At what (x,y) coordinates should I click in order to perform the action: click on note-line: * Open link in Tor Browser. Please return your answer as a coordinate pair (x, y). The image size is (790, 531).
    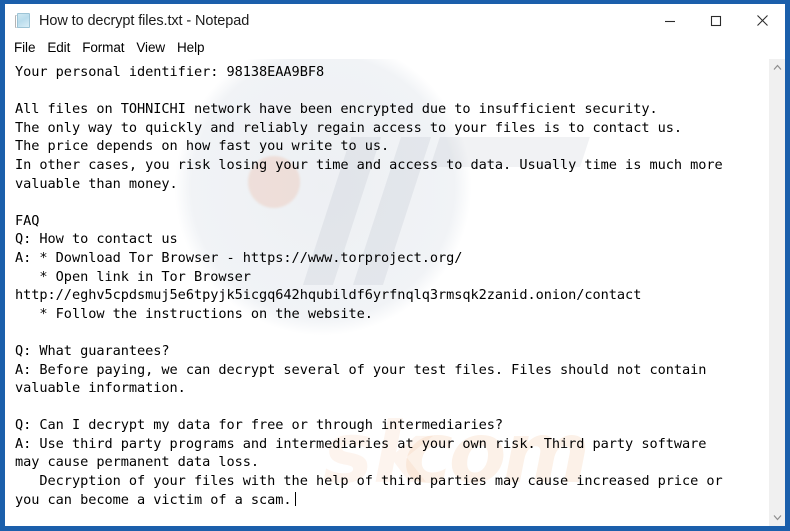
    Looking at the image, I should click on (133, 276).